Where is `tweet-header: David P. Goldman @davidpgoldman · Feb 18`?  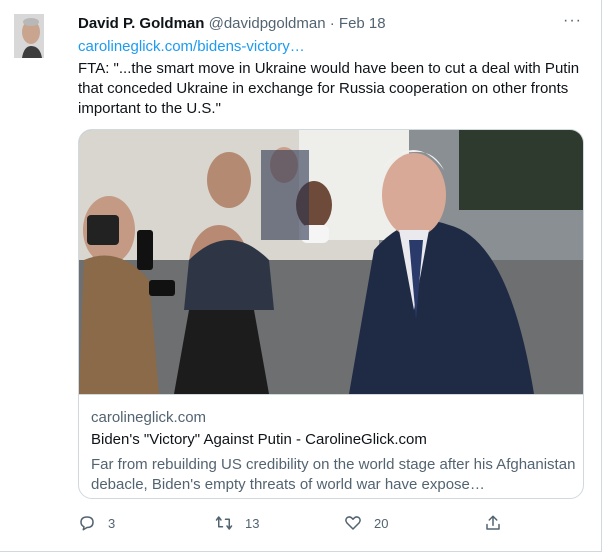
tweet-header: David P. Goldman @davidpgoldman · Feb 18 is located at coordinates (232, 23).